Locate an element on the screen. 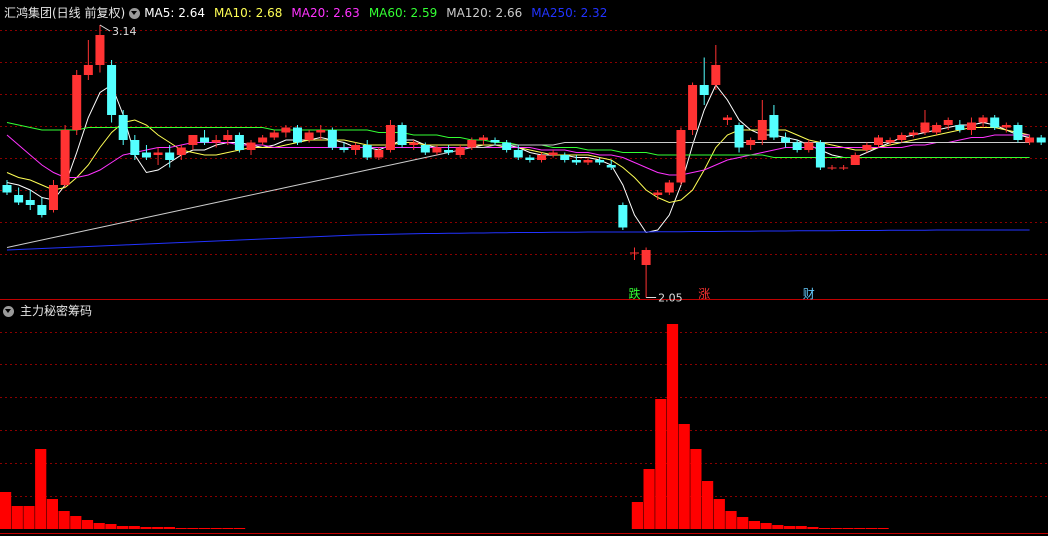 This screenshot has width=1048, height=536. ma-legend-item: MA10: 2.68 is located at coordinates (248, 13).